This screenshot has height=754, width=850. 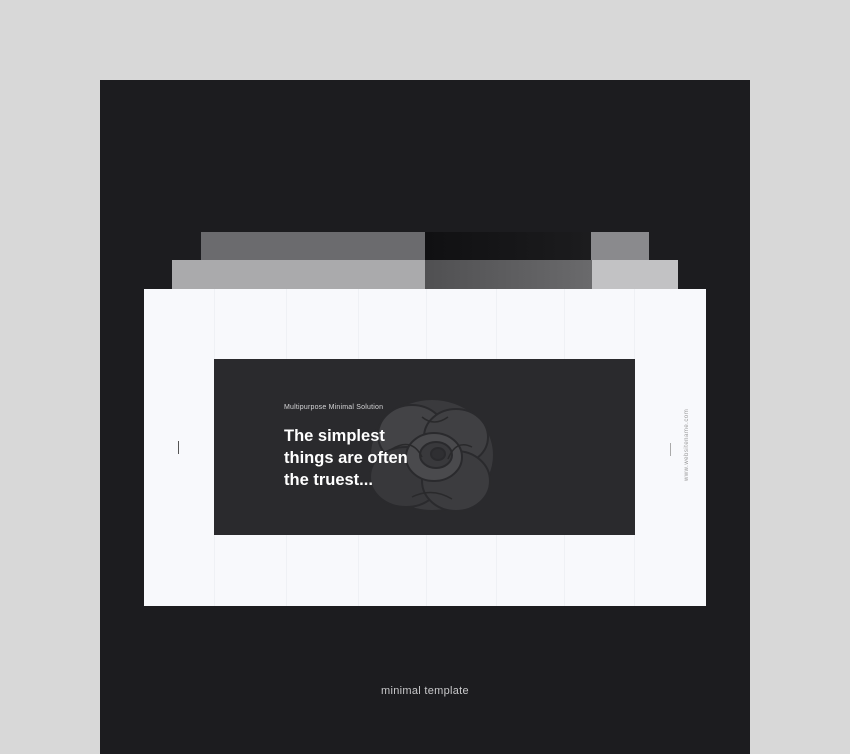 What do you see at coordinates (178, 447) in the screenshot?
I see `slide-left-marker` at bounding box center [178, 447].